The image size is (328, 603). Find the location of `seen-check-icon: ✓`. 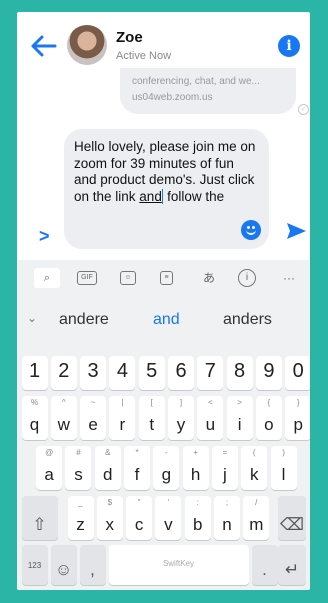

seen-check-icon: ✓ is located at coordinates (303, 109).